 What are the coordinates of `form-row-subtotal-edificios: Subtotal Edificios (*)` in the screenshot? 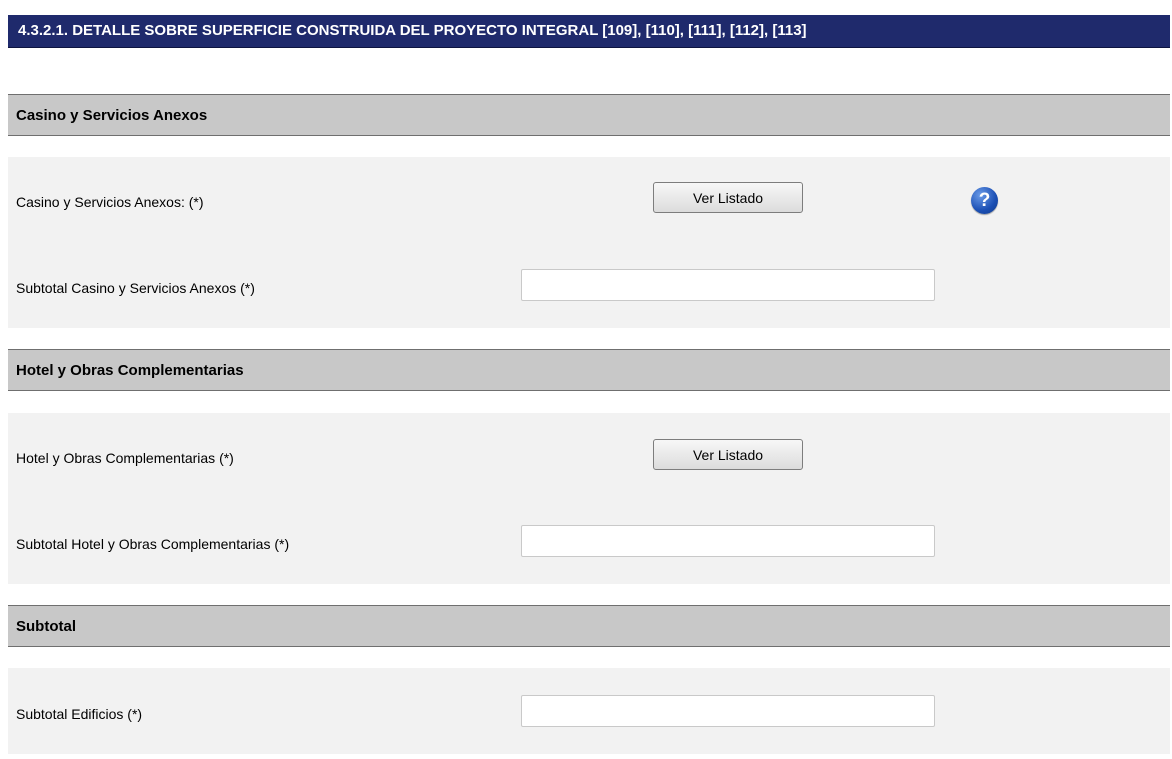 It's located at (589, 711).